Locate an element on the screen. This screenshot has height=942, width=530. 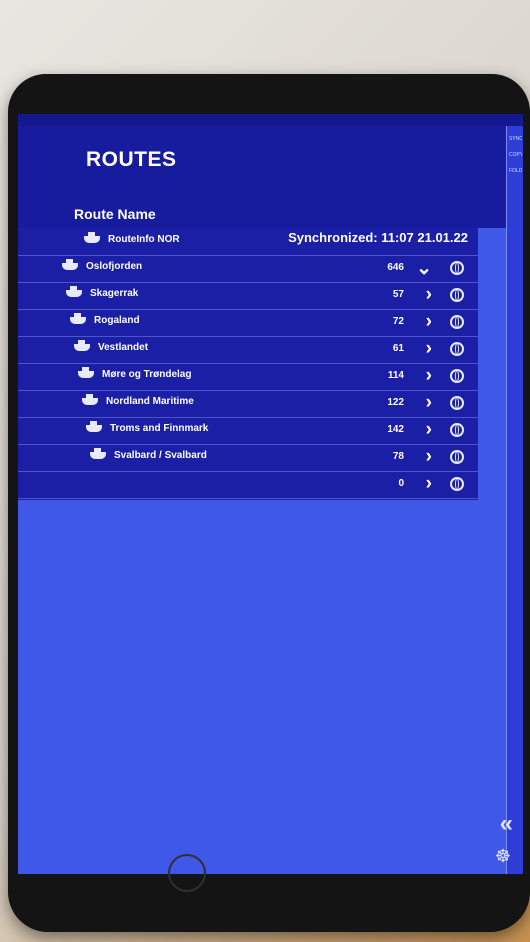
route-name: Møre og Trøndelag is located at coordinates (147, 374).